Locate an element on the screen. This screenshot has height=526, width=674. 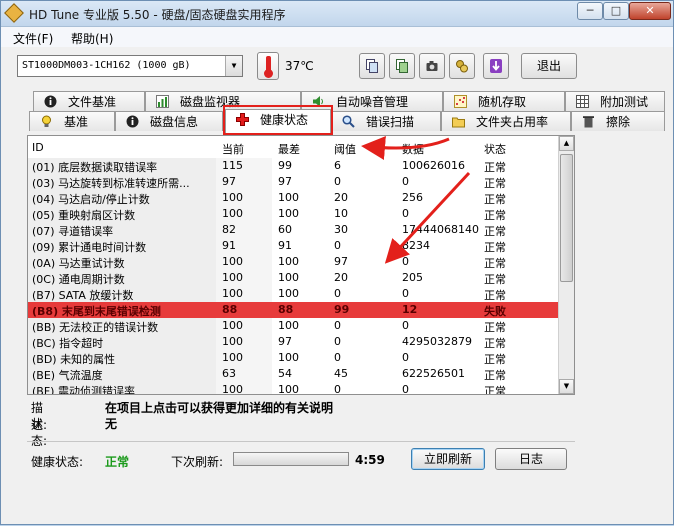
copy-icon is located at coordinates (372, 66).